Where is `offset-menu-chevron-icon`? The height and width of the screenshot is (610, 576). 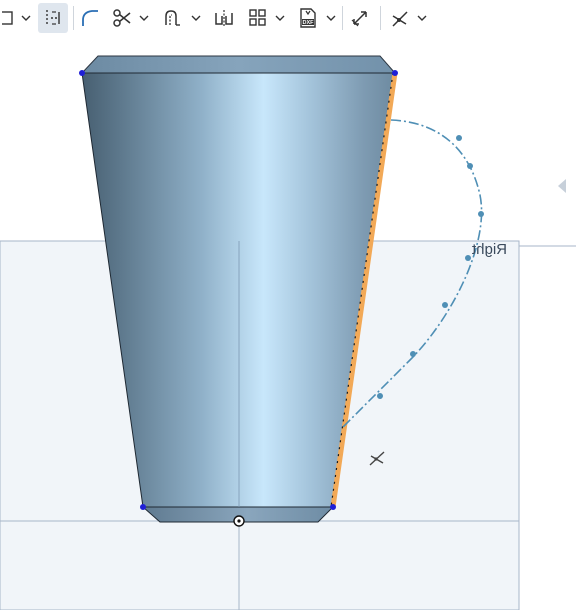
offset-menu-chevron-icon is located at coordinates (196, 18).